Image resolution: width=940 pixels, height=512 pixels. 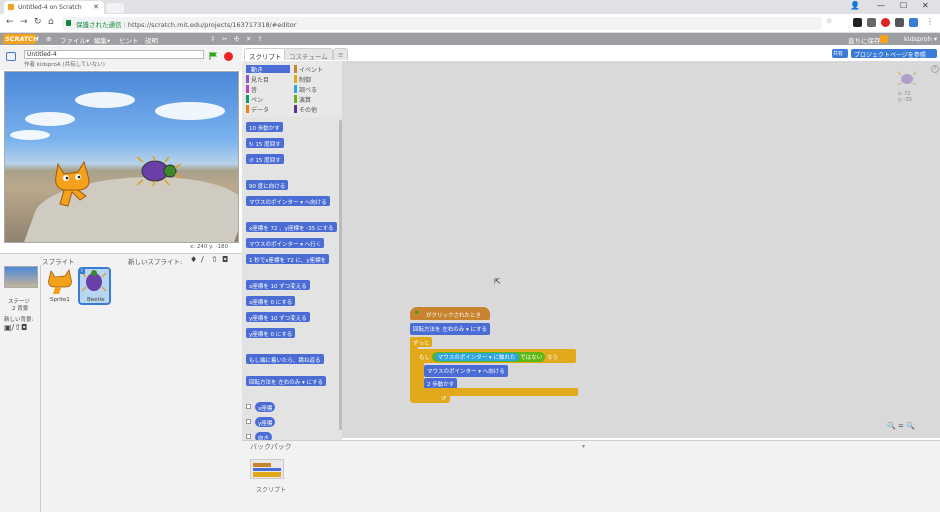 What do you see at coordinates (60, 300) in the screenshot?
I see `sprite-name: Sprite1` at bounding box center [60, 300].